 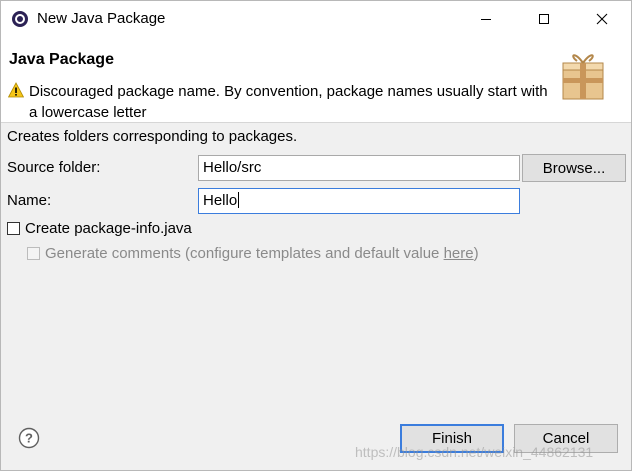 I want to click on watermark: https://blog.csdn.net/weixin_44862131, so click(x=474, y=452).